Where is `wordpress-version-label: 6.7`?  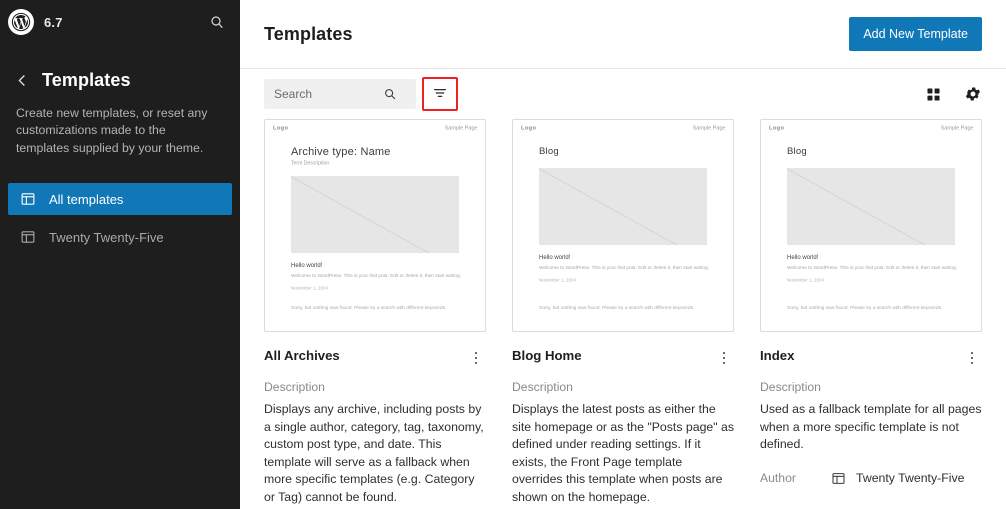
wordpress-version-label: 6.7 is located at coordinates (53, 22).